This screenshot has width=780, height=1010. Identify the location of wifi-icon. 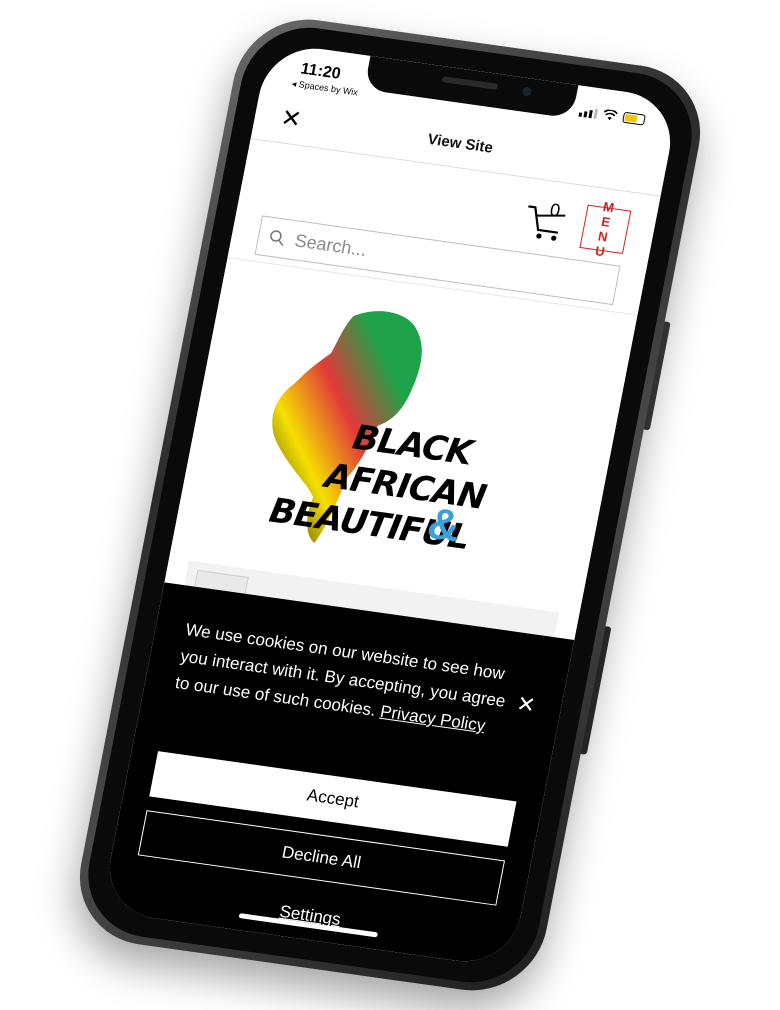
(610, 115).